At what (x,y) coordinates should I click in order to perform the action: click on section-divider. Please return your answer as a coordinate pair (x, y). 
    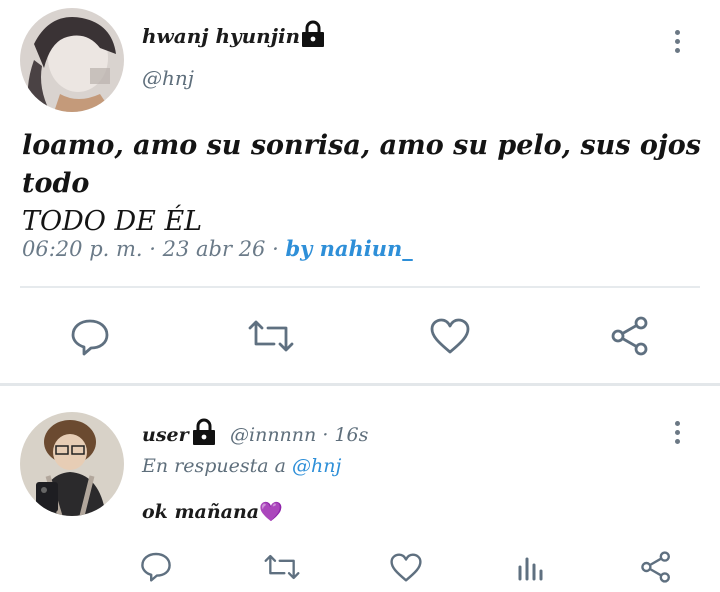
    Looking at the image, I should click on (360, 384).